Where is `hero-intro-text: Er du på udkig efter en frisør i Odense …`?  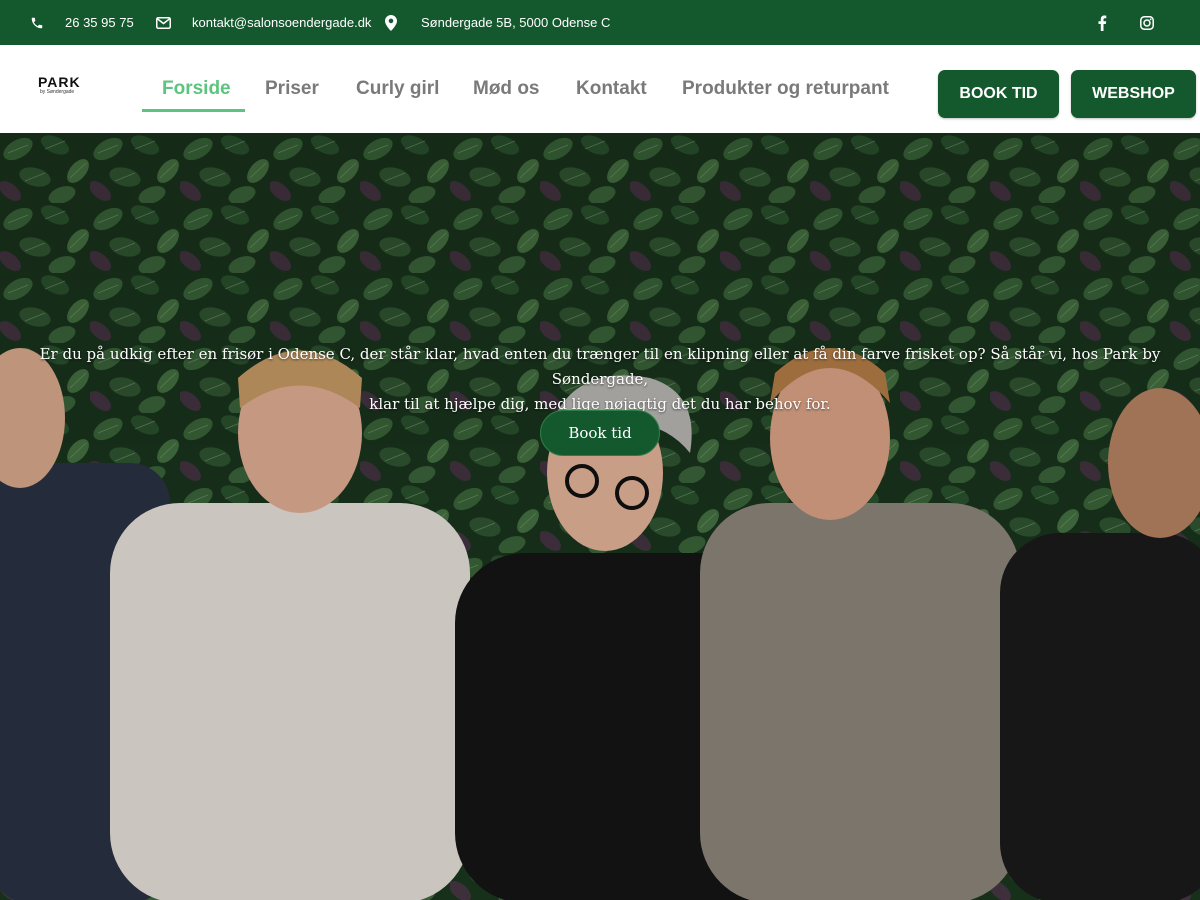 hero-intro-text: Er du på udkig efter en frisør i Odense … is located at coordinates (600, 379).